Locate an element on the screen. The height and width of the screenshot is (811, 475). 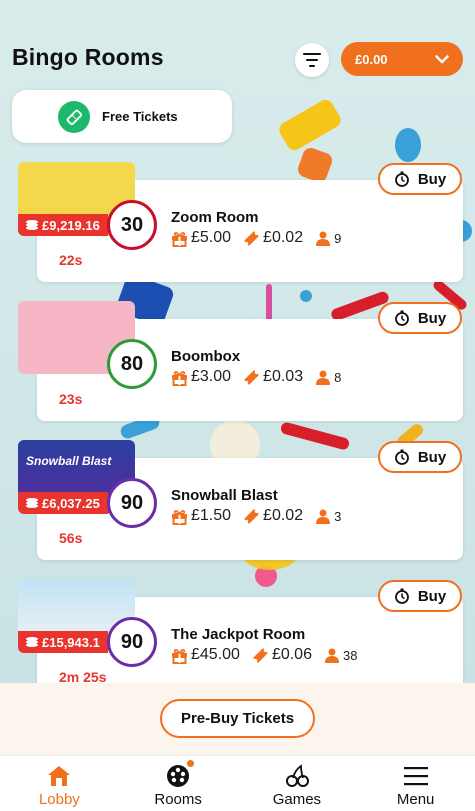
nav-label-rooms: Rooms is located at coordinates (178, 799).